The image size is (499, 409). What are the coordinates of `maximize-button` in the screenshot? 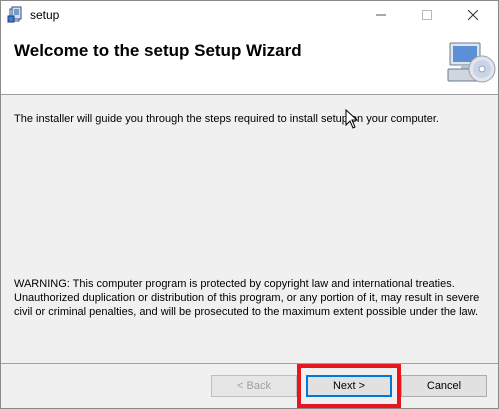 It's located at (427, 15).